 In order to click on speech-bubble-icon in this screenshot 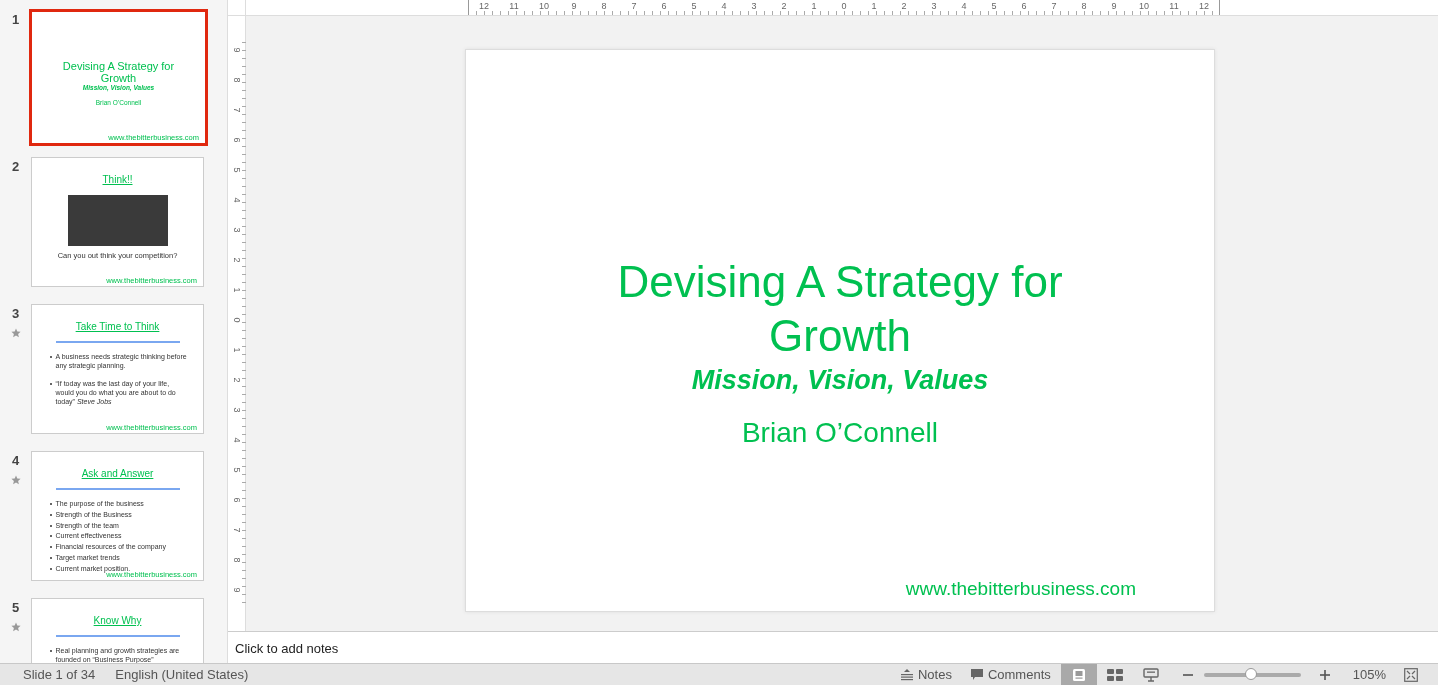, I will do `click(976, 674)`.